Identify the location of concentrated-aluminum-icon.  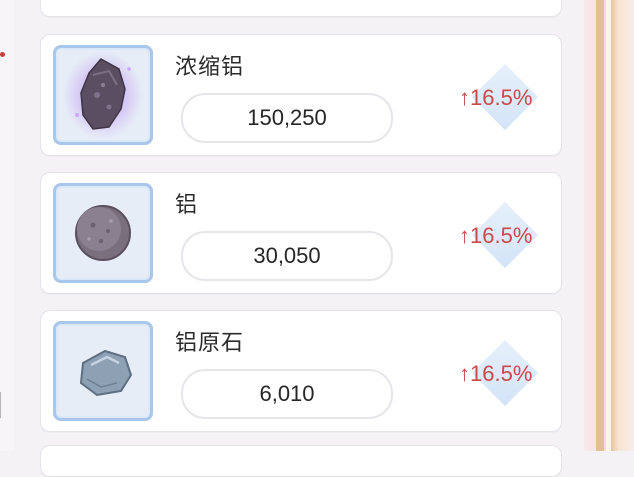
(103, 95).